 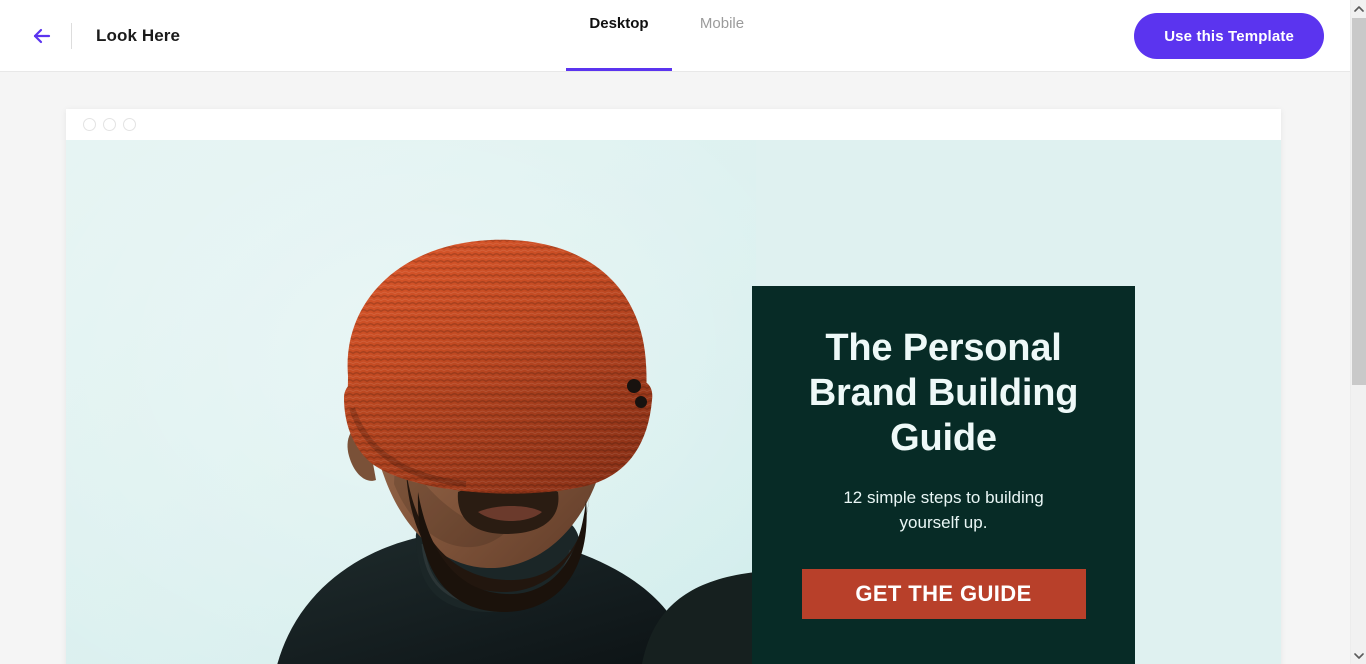 What do you see at coordinates (138, 35) in the screenshot?
I see `page-title: Look Here` at bounding box center [138, 35].